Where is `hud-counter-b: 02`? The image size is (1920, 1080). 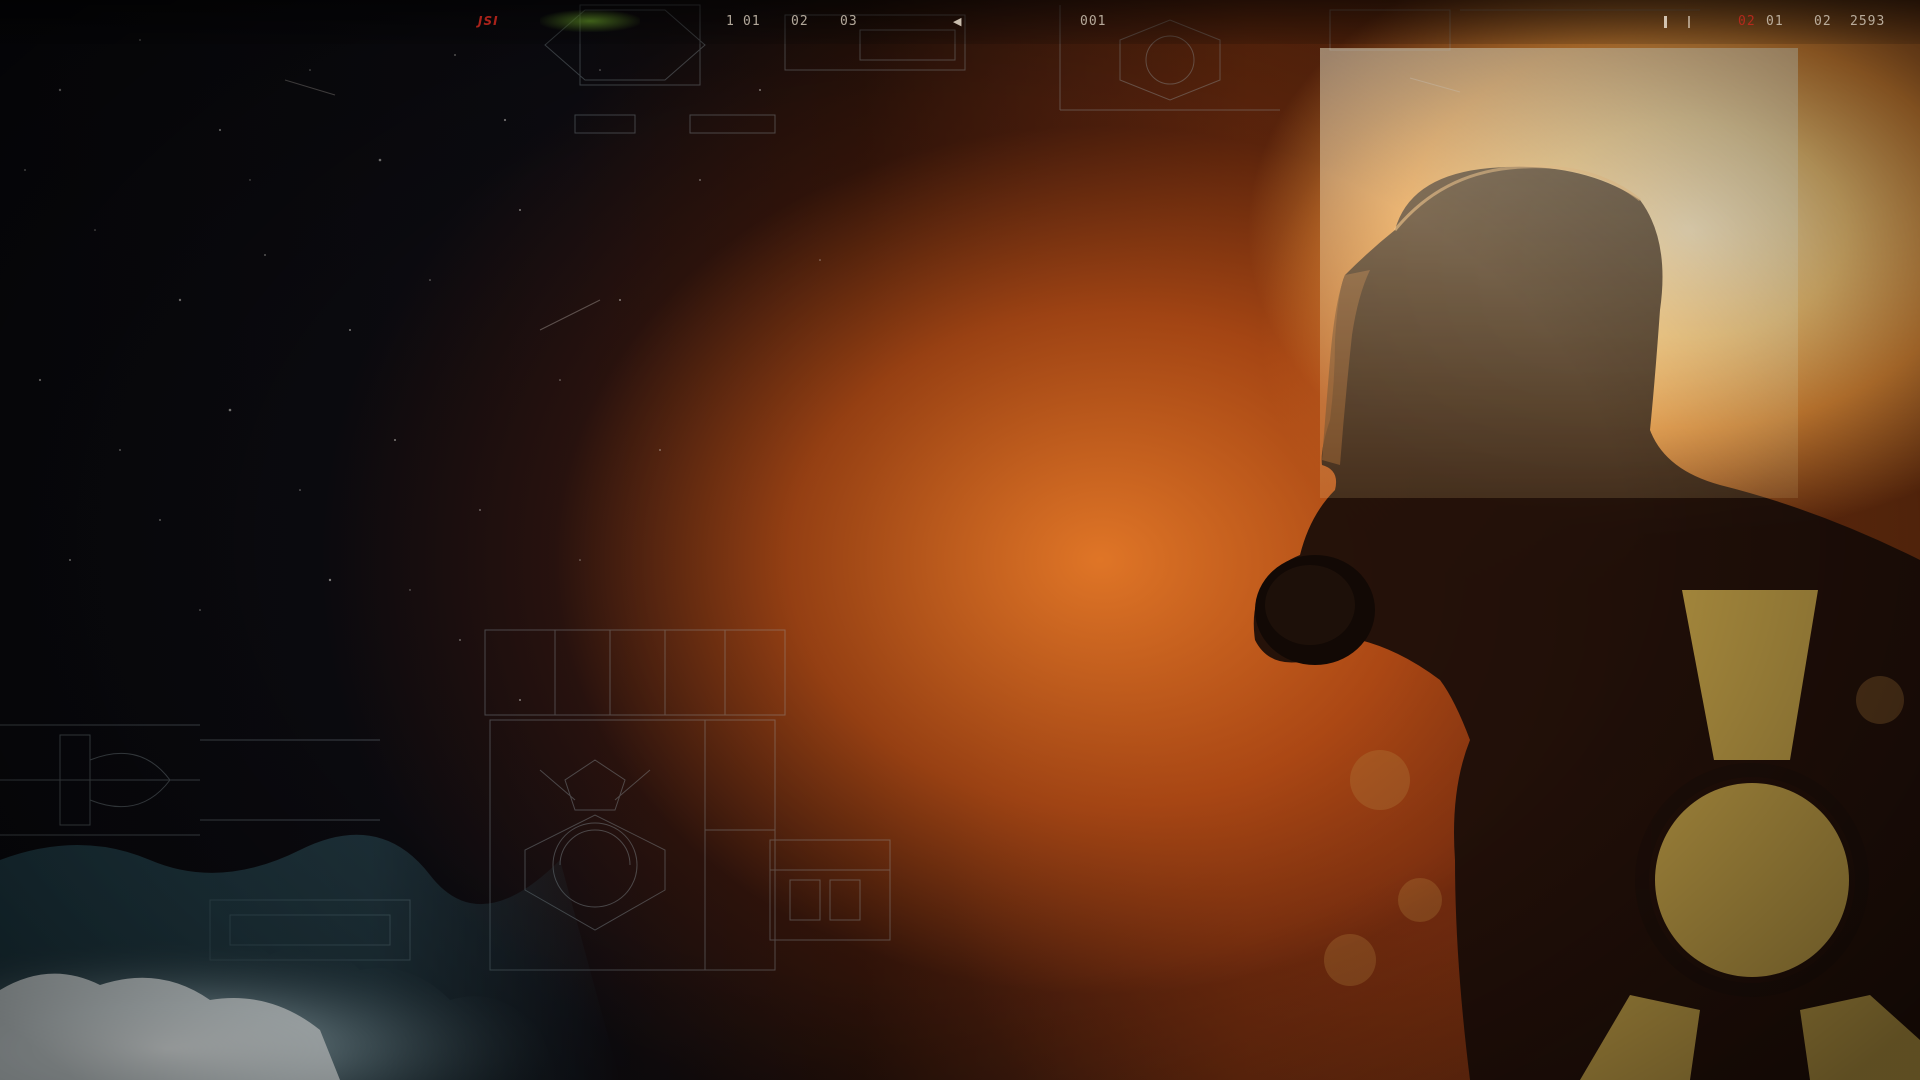 hud-counter-b: 02 is located at coordinates (800, 21).